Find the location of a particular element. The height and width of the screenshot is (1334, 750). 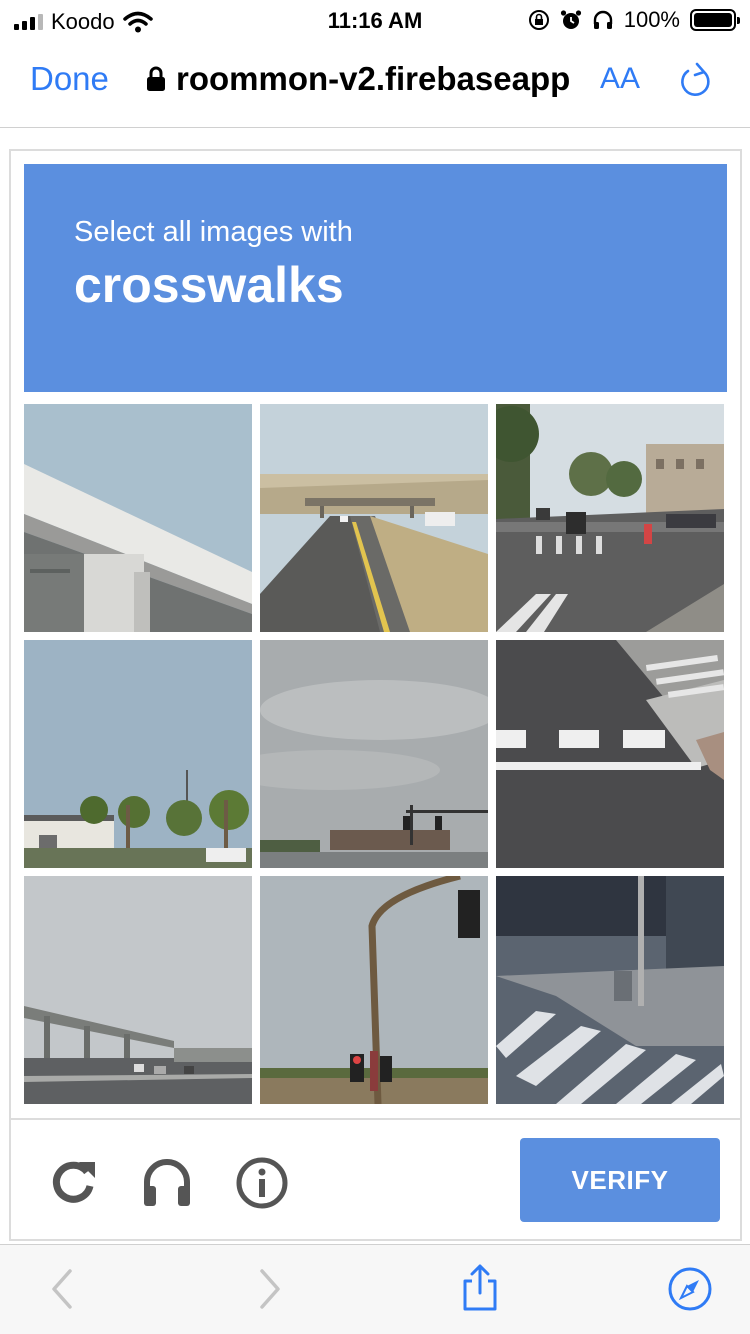

reload-icon is located at coordinates (73, 1182).